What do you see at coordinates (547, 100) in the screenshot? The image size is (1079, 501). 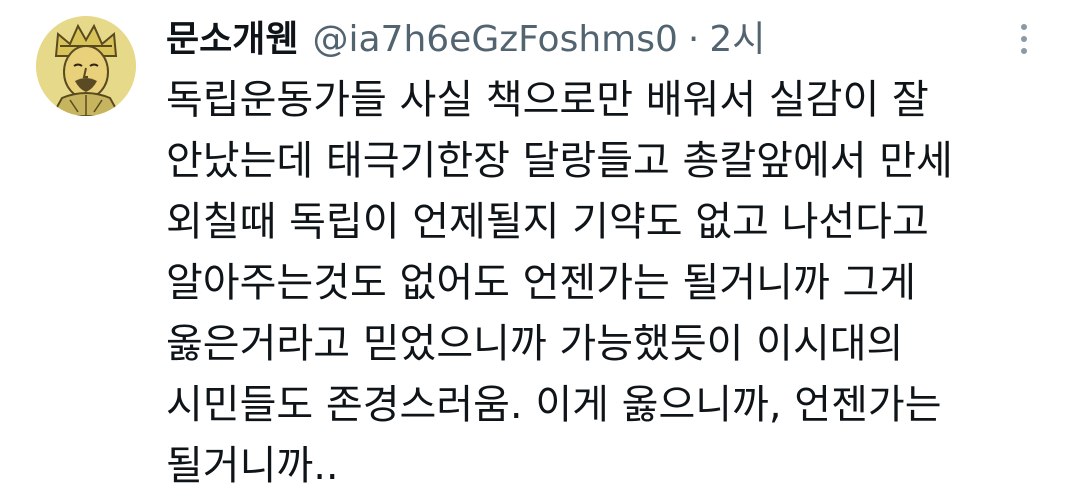 I see `tweet-text-line: 독립운동가들 사실 책으로만 배워서 실감이 잘` at bounding box center [547, 100].